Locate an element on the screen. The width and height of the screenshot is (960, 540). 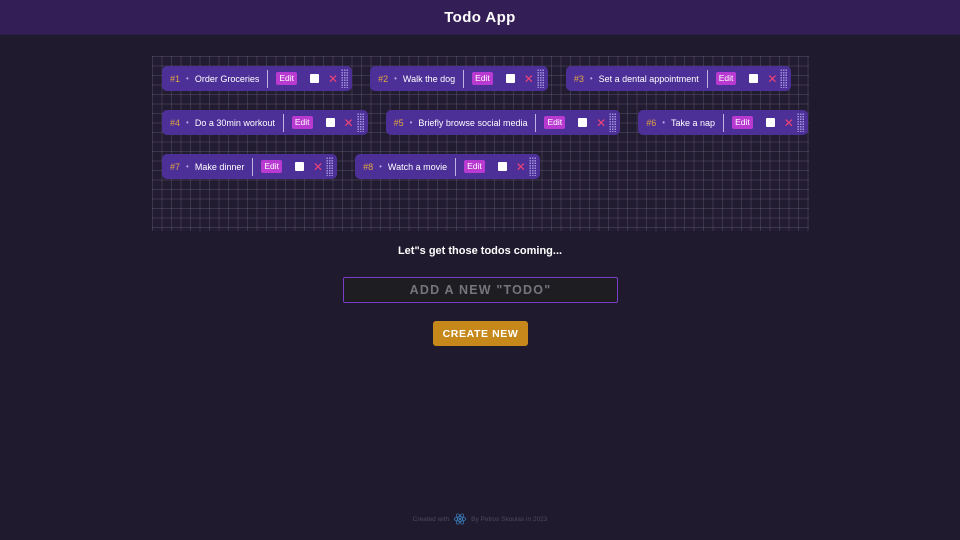
todo-item: #1 • Order Groceries Edit ✕ is located at coordinates (257, 78).